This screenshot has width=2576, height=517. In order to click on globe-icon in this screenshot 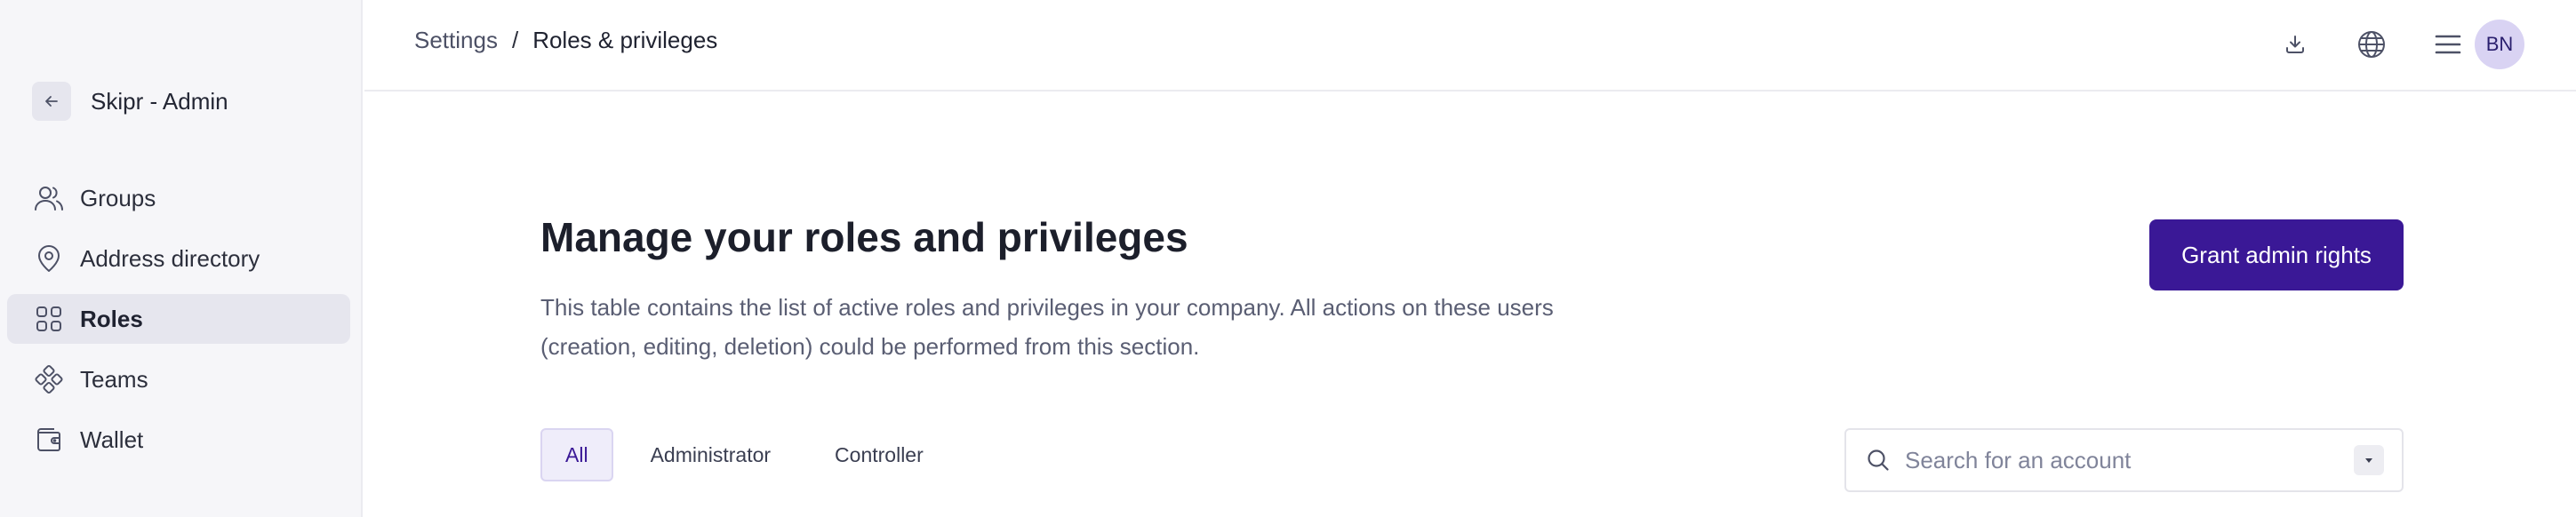, I will do `click(2371, 44)`.